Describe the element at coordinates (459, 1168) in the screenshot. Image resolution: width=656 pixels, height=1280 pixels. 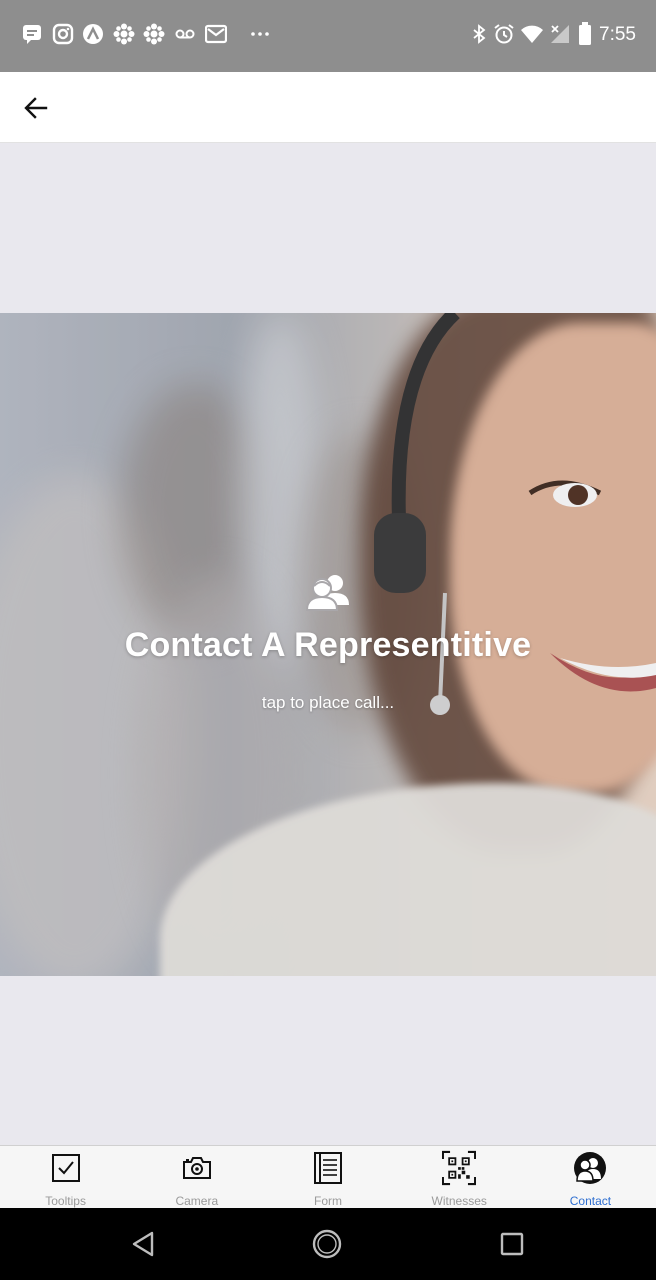
I see `qr-code-icon` at that location.